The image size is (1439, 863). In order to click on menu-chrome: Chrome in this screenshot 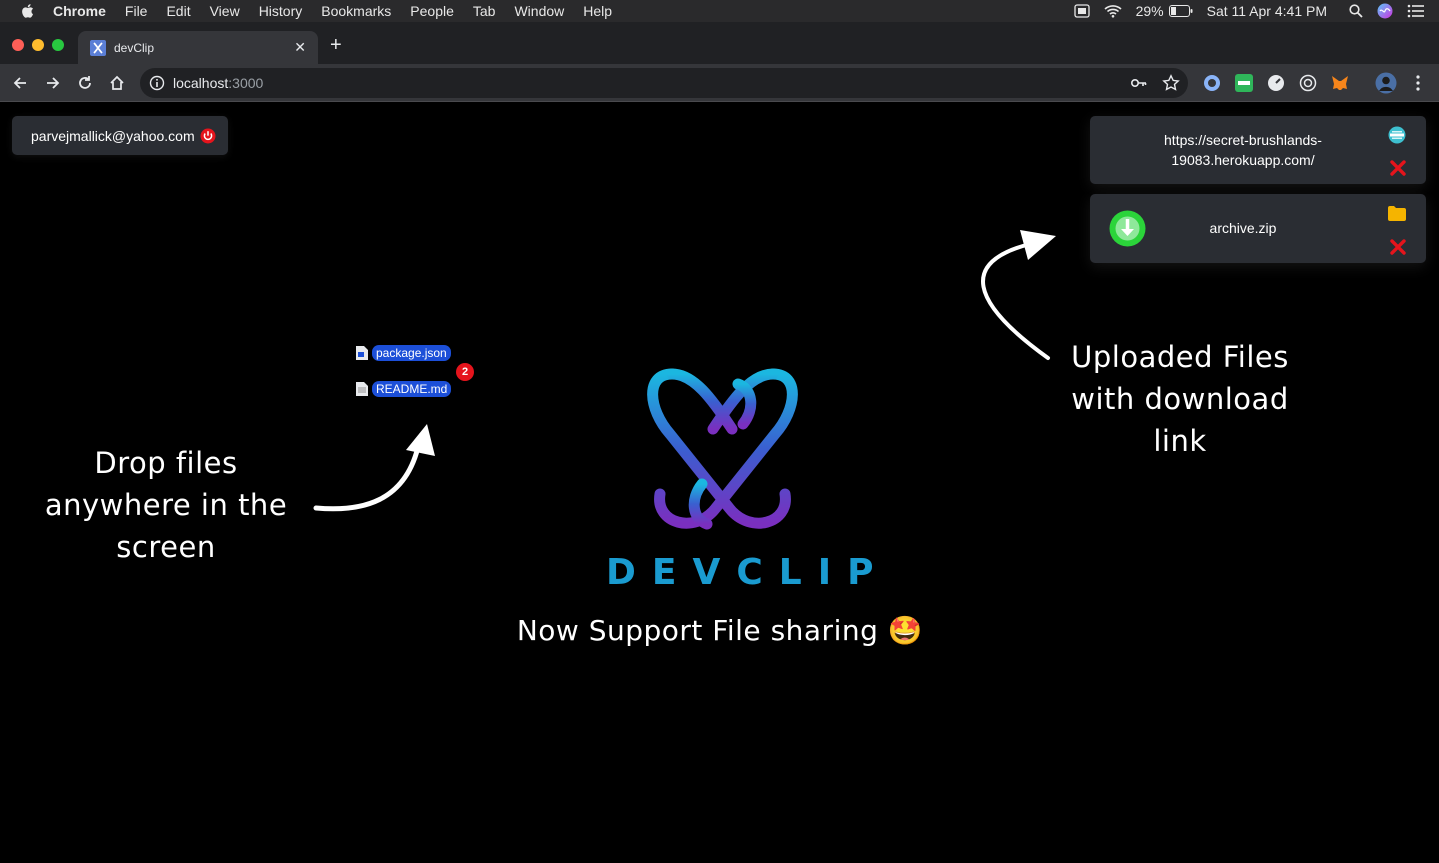, I will do `click(79, 11)`.